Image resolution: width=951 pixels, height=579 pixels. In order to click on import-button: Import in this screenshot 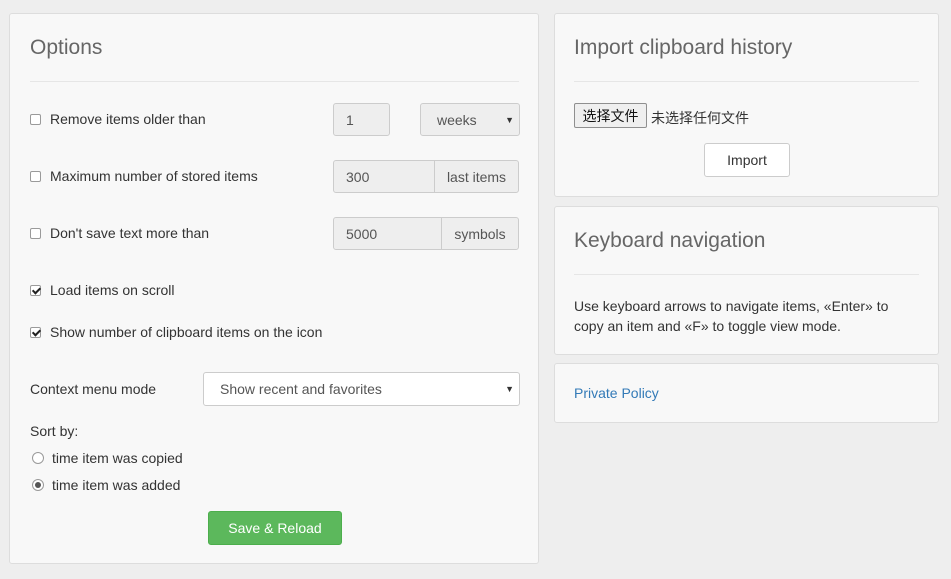, I will do `click(747, 160)`.